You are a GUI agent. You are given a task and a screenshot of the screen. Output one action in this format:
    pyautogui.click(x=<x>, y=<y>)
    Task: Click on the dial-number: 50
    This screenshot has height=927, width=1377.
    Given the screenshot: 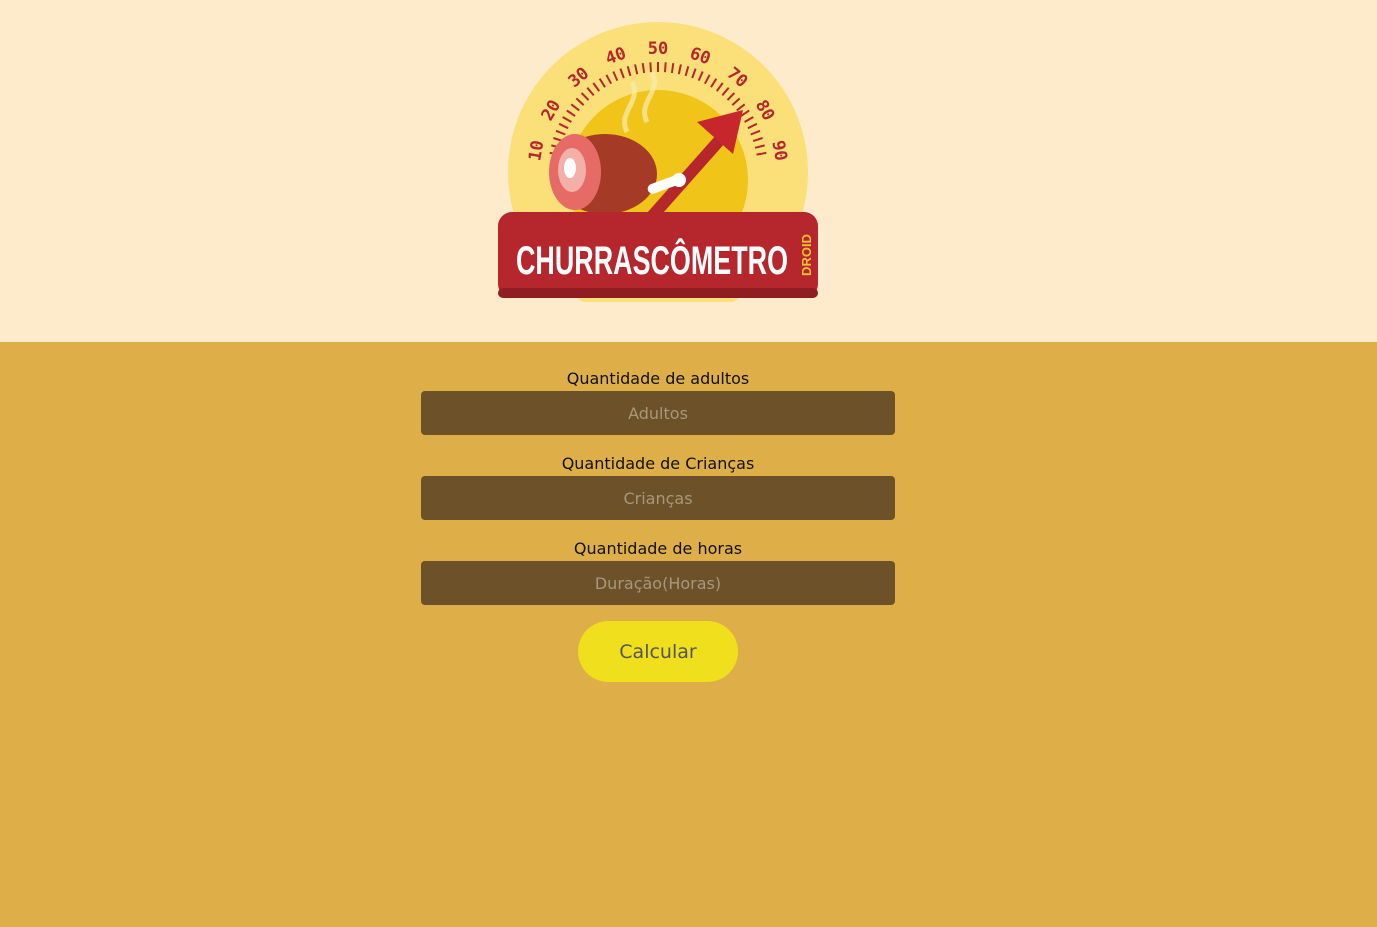 What is the action you would take?
    pyautogui.click(x=658, y=49)
    